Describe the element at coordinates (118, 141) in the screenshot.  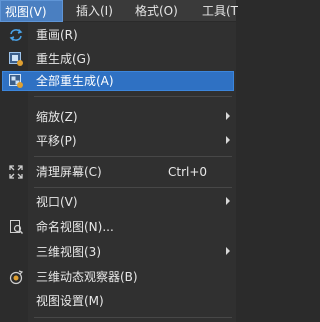
I see `menu-item-pan: 平移(P)` at that location.